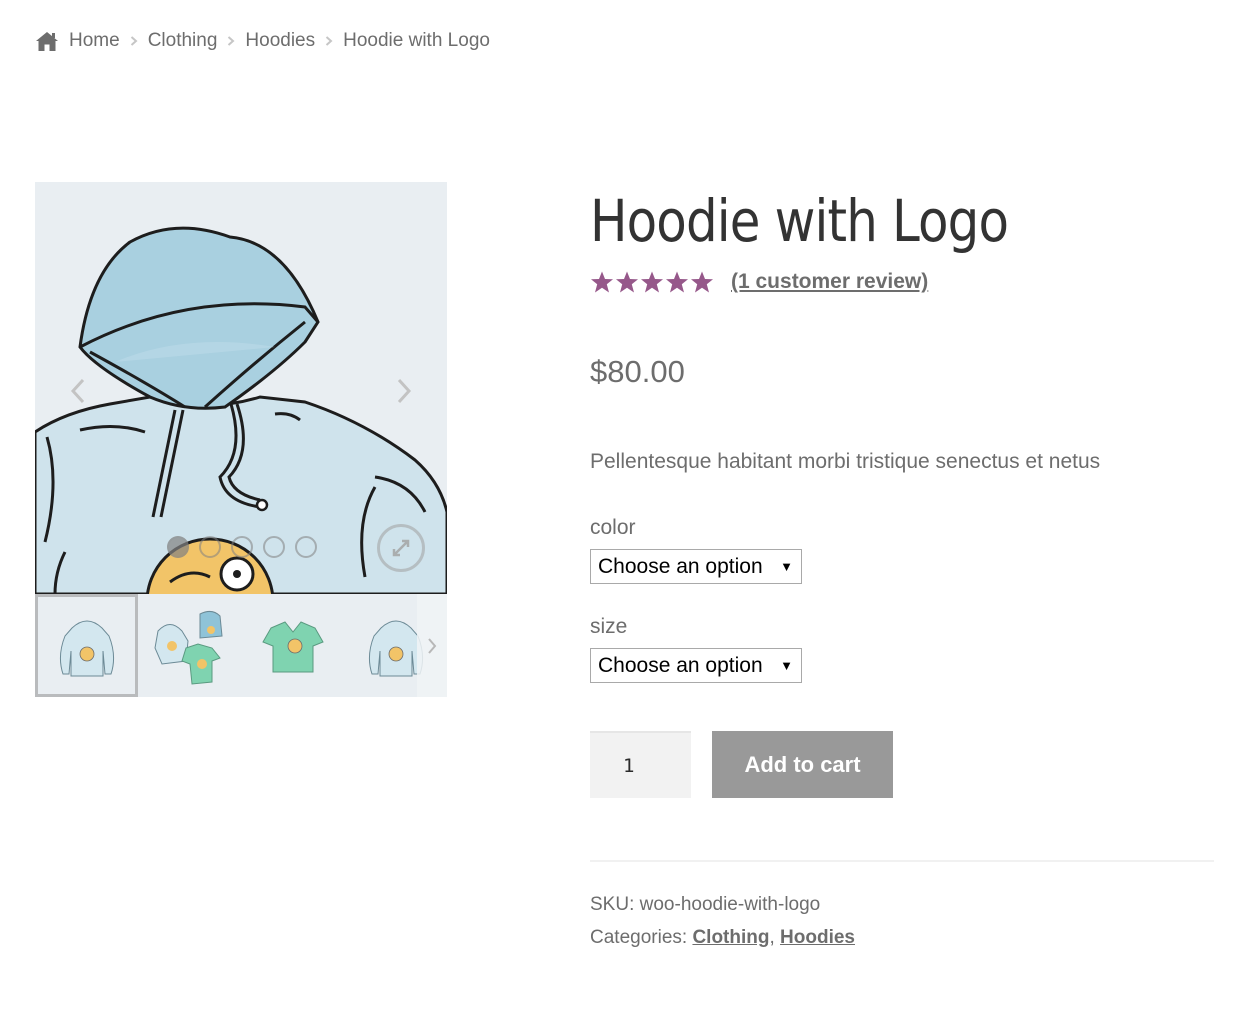 The image size is (1251, 1018). Describe the element at coordinates (612, 904) in the screenshot. I see `sku-label: SKU:` at that location.